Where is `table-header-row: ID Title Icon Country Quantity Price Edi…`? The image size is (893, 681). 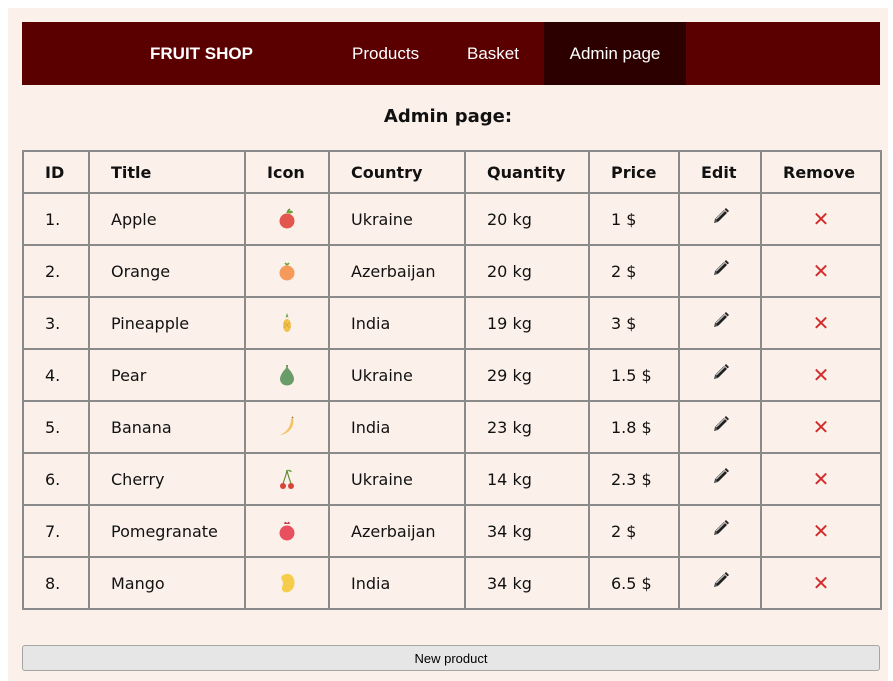 table-header-row: ID Title Icon Country Quantity Price Edi… is located at coordinates (452, 172).